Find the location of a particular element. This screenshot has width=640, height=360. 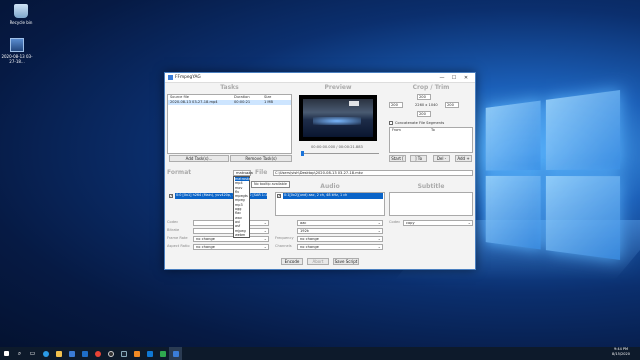

ffmpegyag-taskbar-icon is located at coordinates (175, 353).